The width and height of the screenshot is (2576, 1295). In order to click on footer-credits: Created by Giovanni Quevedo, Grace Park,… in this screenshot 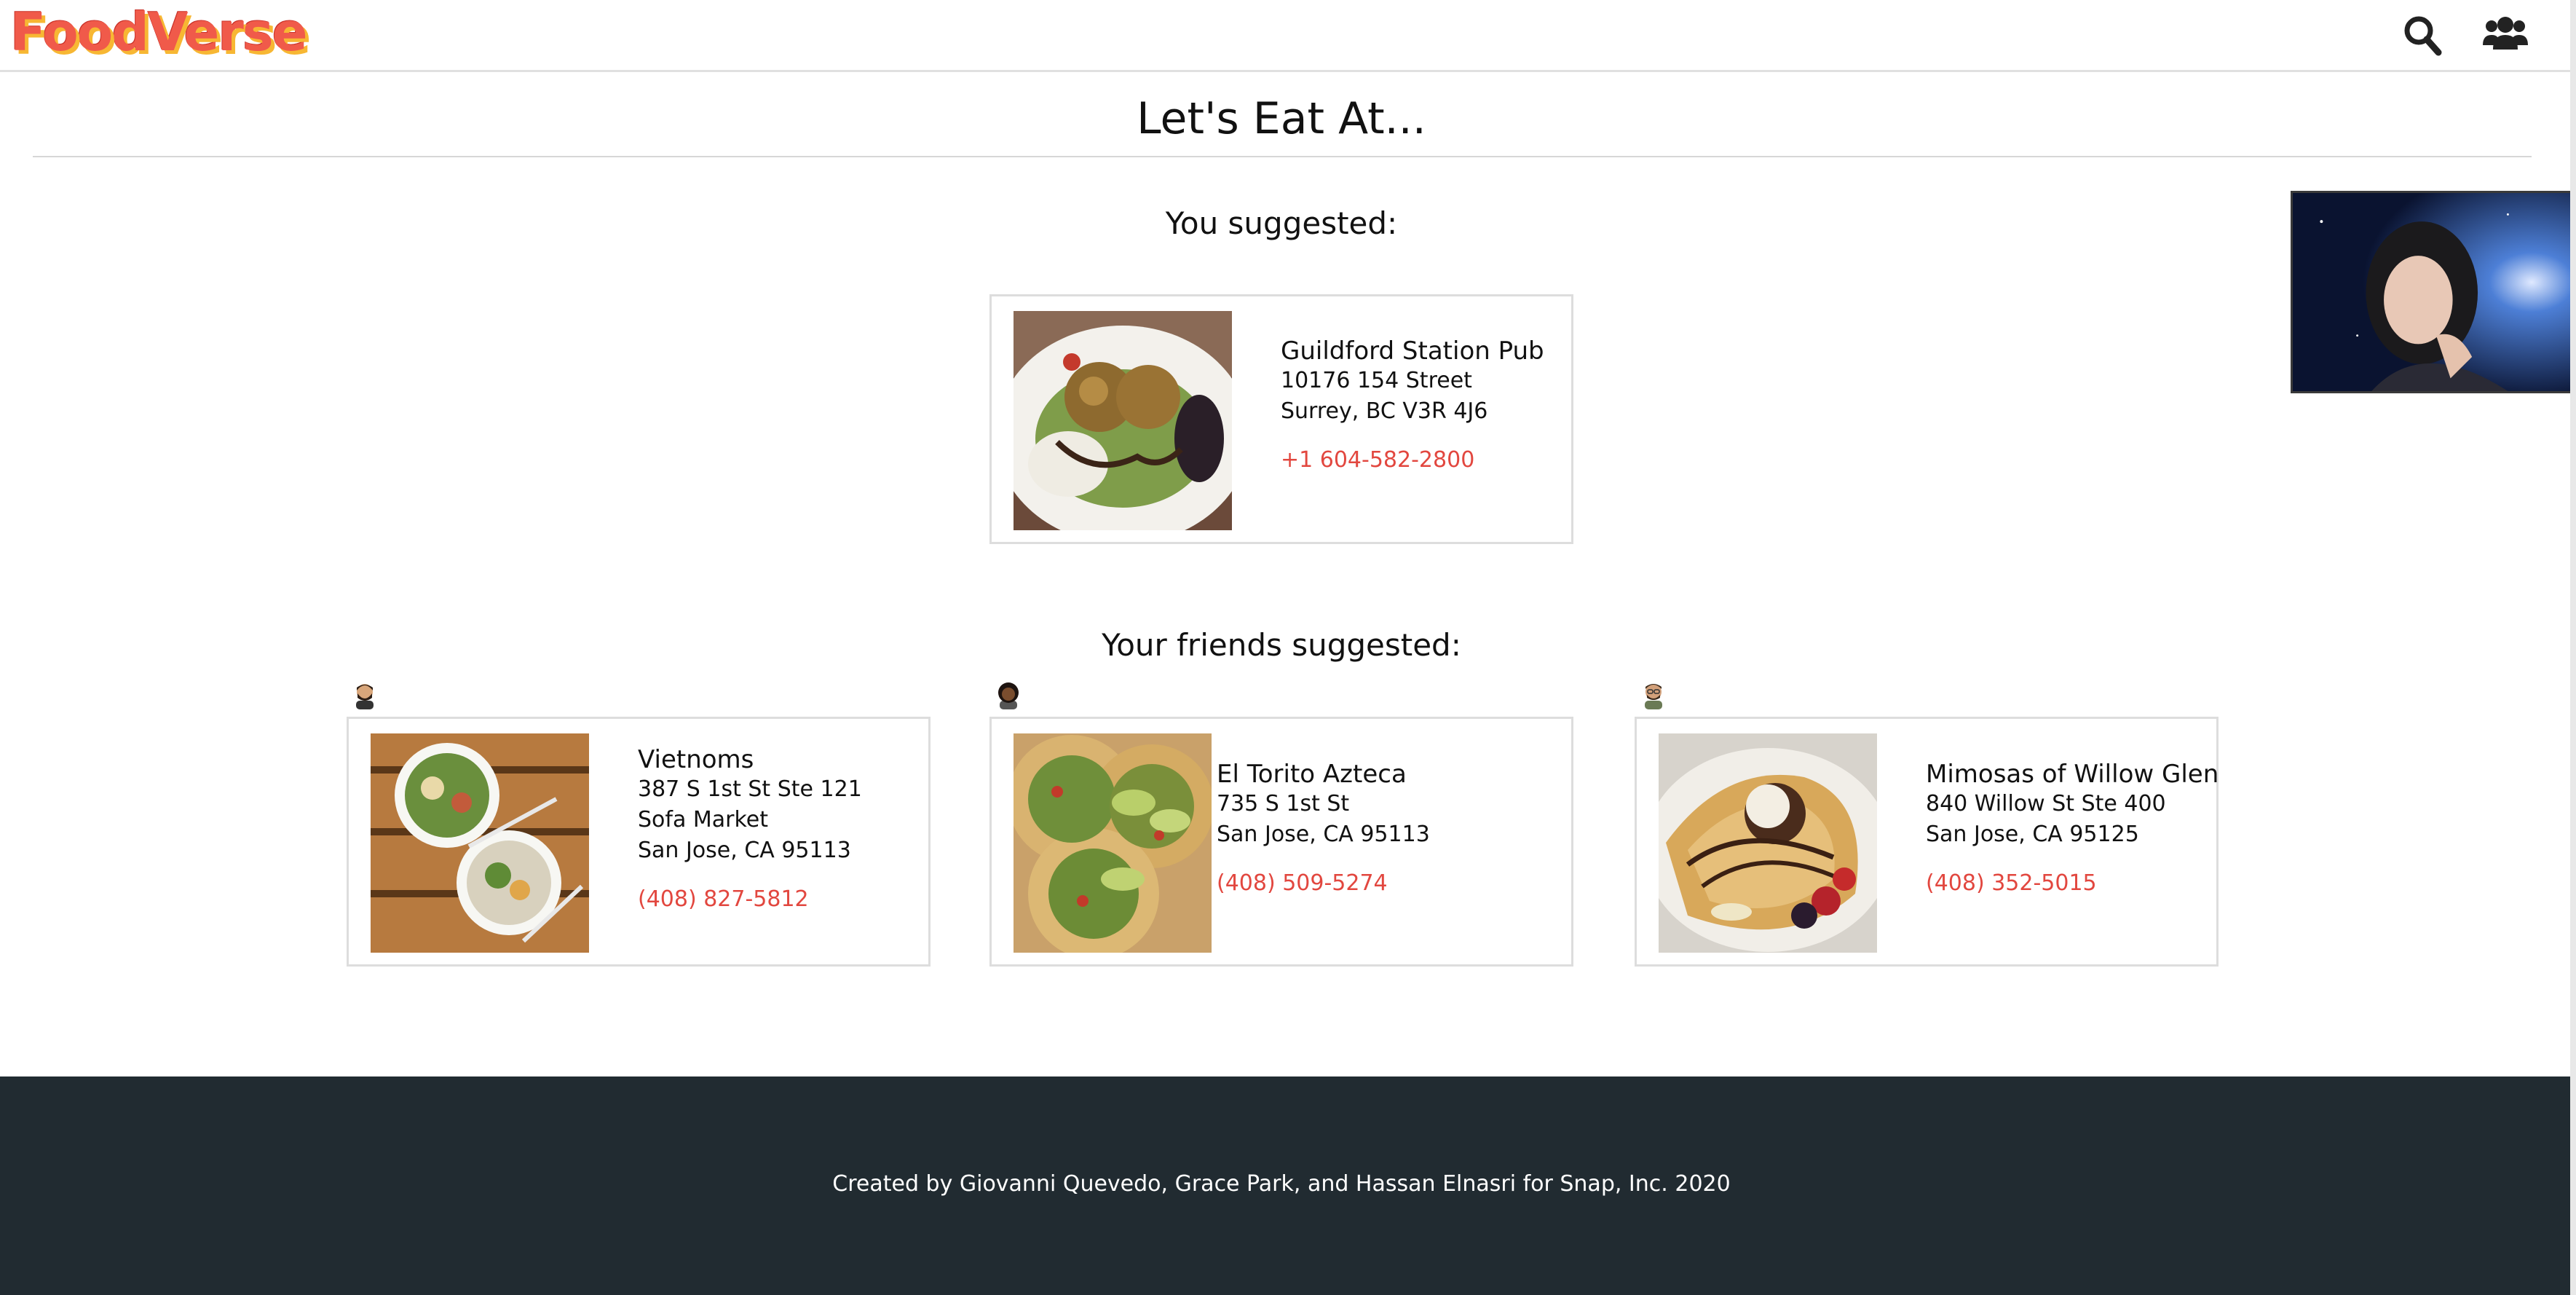, I will do `click(1281, 1184)`.